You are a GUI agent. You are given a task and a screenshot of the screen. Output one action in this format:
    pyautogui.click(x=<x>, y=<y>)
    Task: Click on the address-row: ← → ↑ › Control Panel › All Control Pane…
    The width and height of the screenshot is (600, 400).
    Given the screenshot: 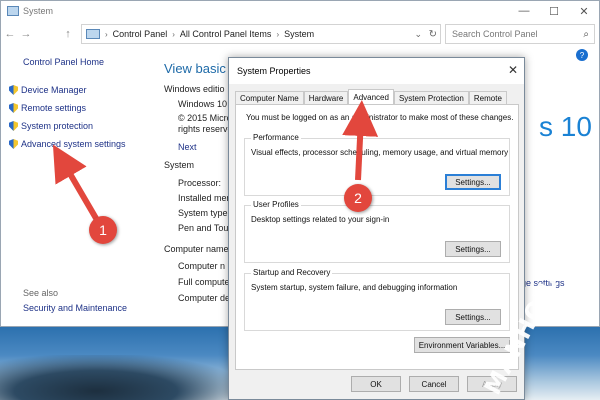 What is the action you would take?
    pyautogui.click(x=300, y=34)
    